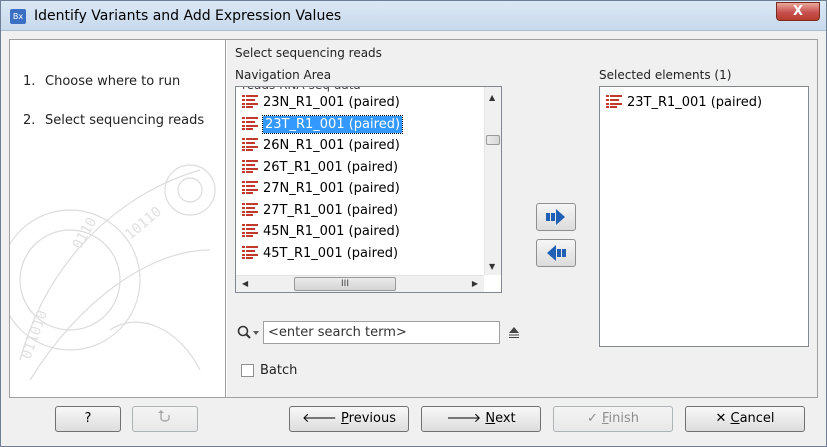 The width and height of the screenshot is (827, 447). What do you see at coordinates (665, 75) in the screenshot?
I see `selected-elements-label: Selected elements (1)` at bounding box center [665, 75].